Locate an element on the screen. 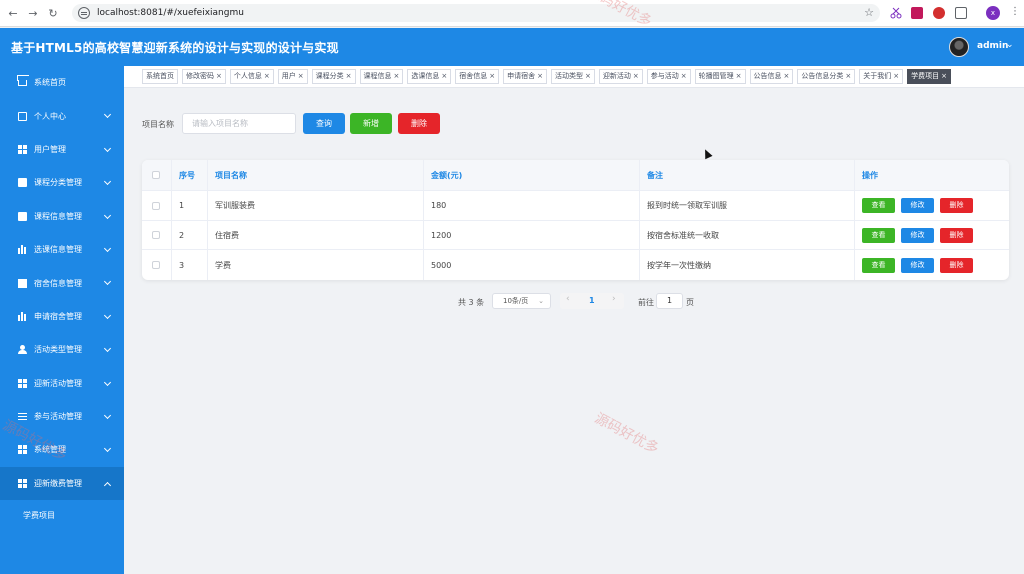  sidebar-item-dorm-apply: 申请宿舍管理 is located at coordinates (62, 316).